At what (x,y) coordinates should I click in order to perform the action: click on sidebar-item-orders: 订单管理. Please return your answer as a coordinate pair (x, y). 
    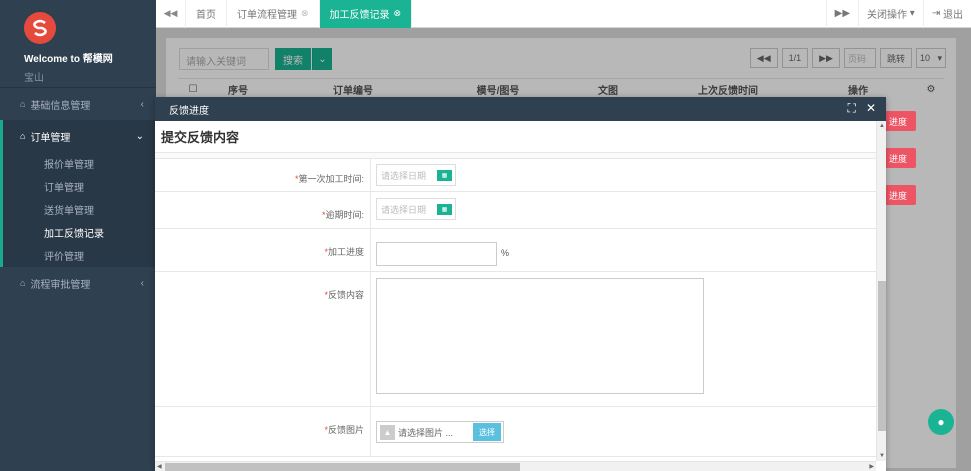
    Looking at the image, I should click on (79, 186).